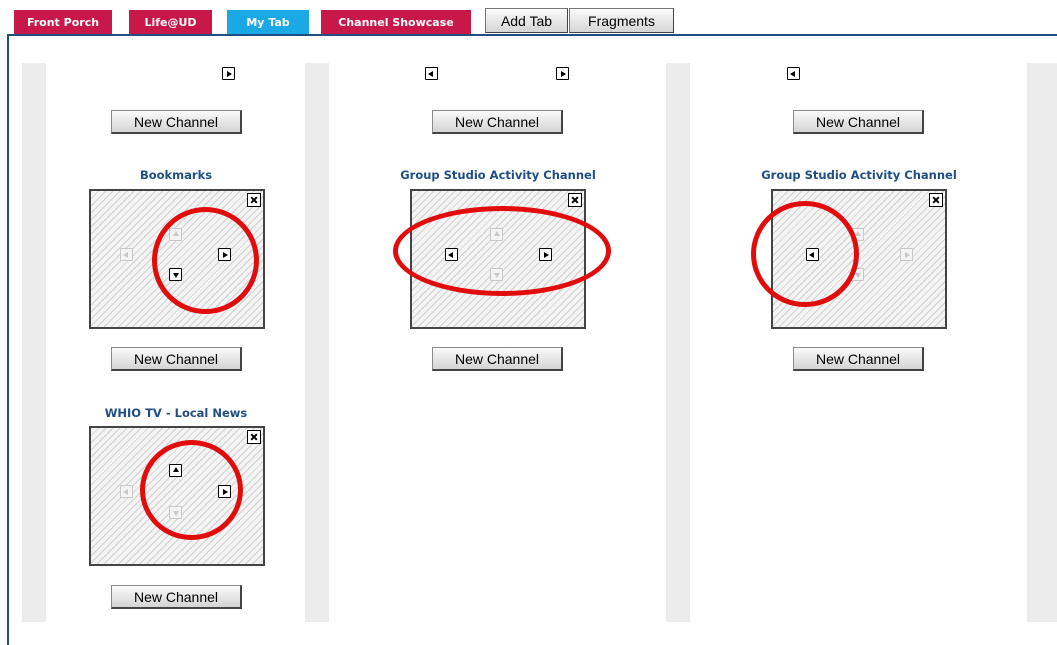 Image resolution: width=1057 pixels, height=645 pixels. What do you see at coordinates (170, 22) in the screenshot?
I see `tab-life-at-ud: Life@UD` at bounding box center [170, 22].